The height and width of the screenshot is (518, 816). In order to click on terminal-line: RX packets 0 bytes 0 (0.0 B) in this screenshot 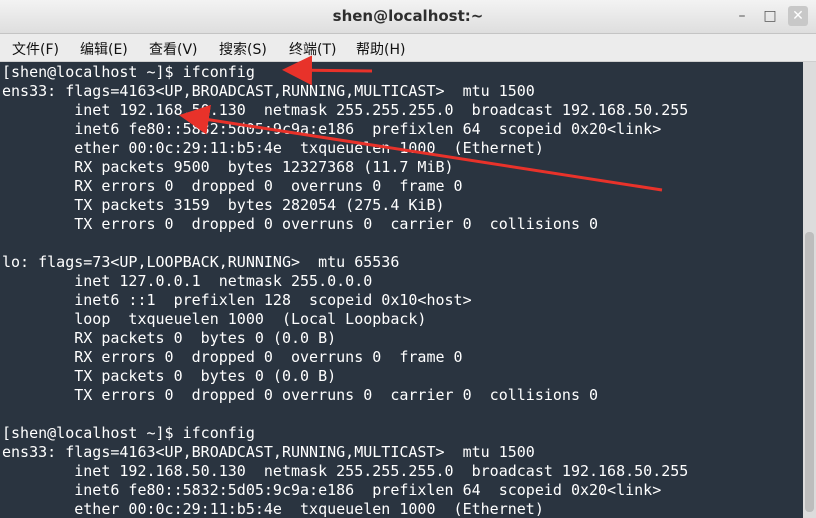, I will do `click(169, 338)`.